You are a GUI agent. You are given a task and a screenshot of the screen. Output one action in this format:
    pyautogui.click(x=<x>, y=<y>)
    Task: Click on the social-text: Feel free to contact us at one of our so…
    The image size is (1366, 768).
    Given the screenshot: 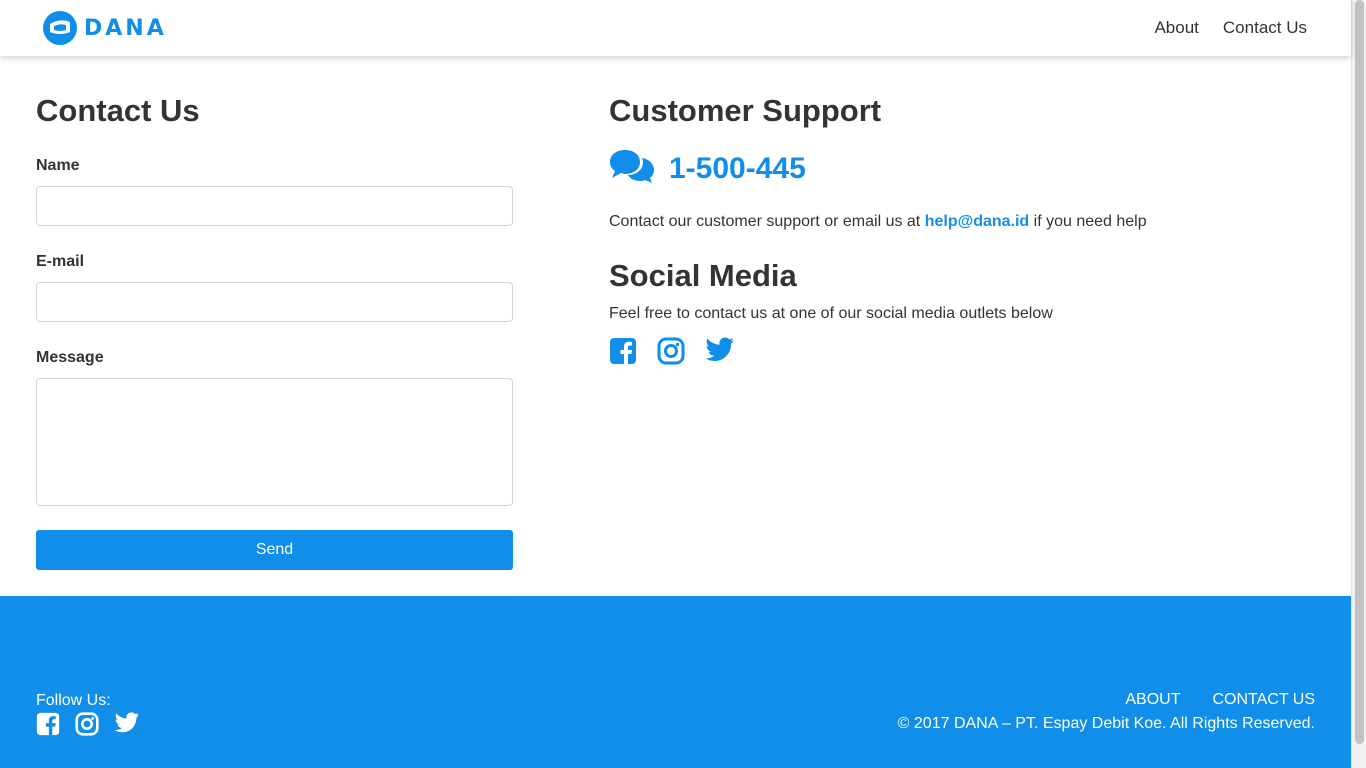 What is the action you would take?
    pyautogui.click(x=831, y=313)
    